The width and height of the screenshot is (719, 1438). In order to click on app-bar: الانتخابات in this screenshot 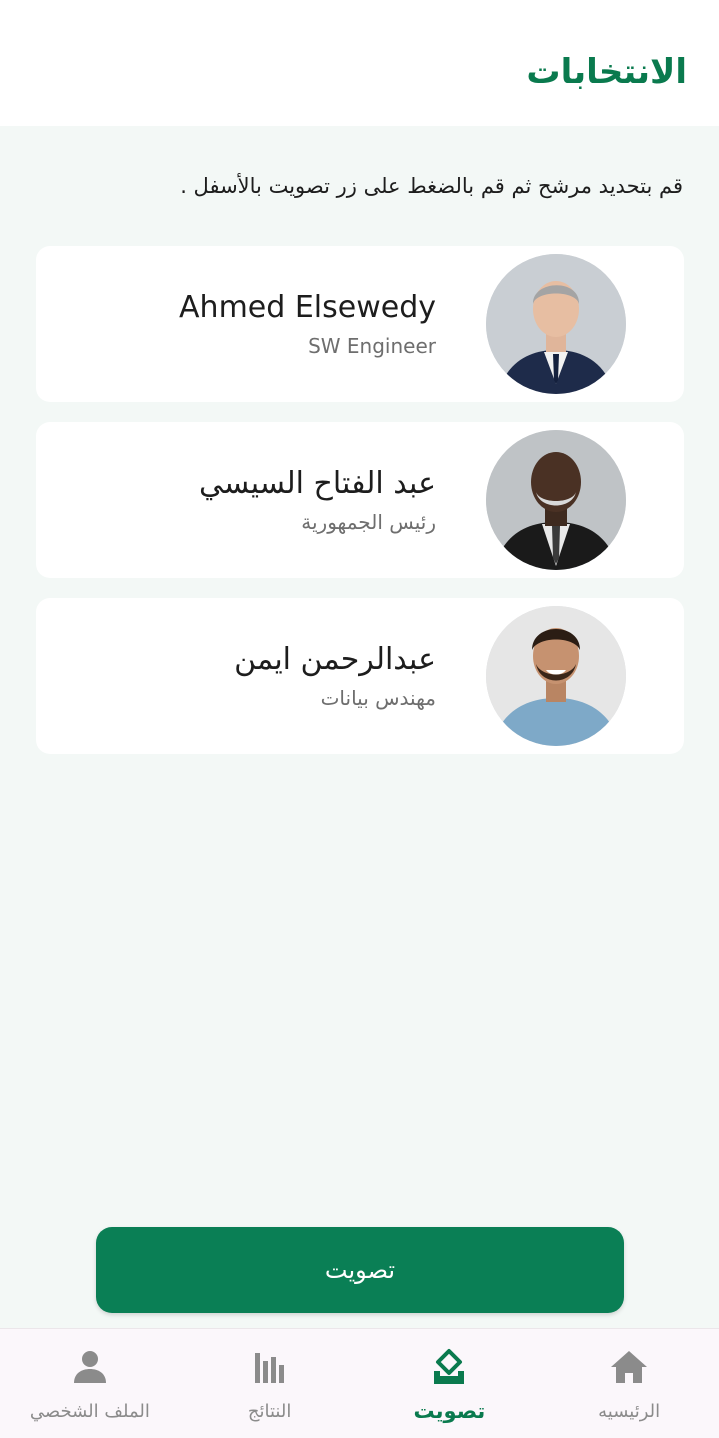, I will do `click(359, 63)`.